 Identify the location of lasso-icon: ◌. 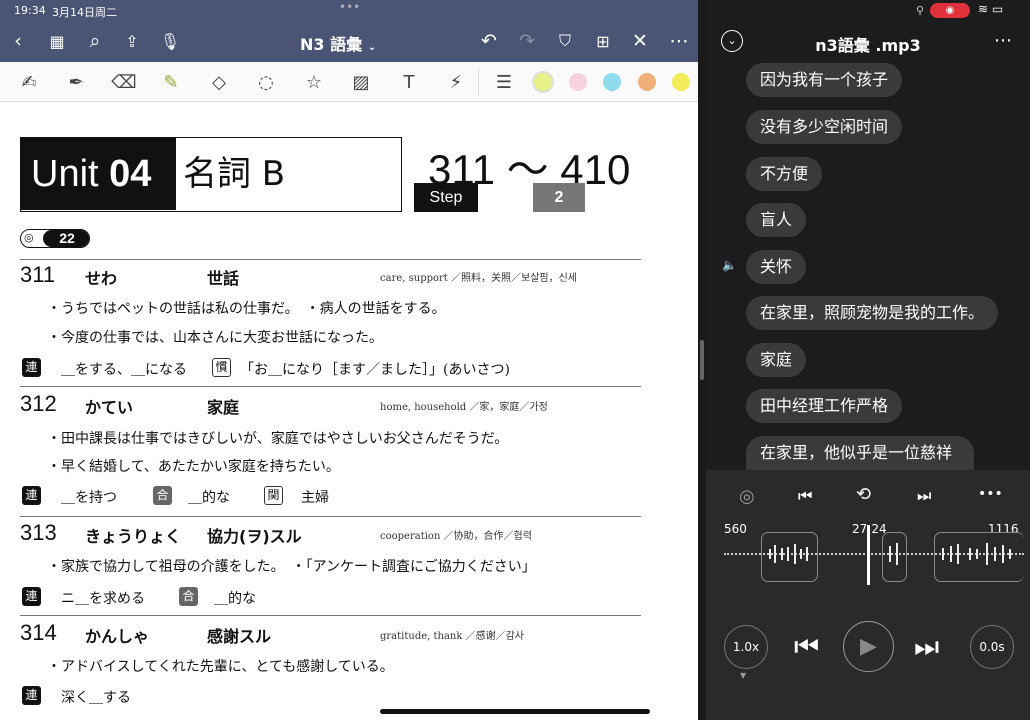
(266, 82).